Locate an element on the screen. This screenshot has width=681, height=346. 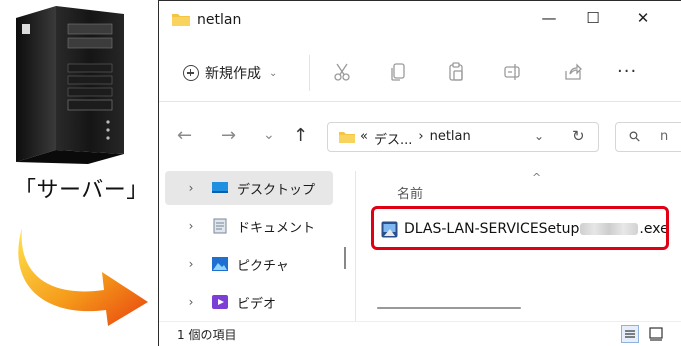
close-button: ✕ is located at coordinates (643, 21).